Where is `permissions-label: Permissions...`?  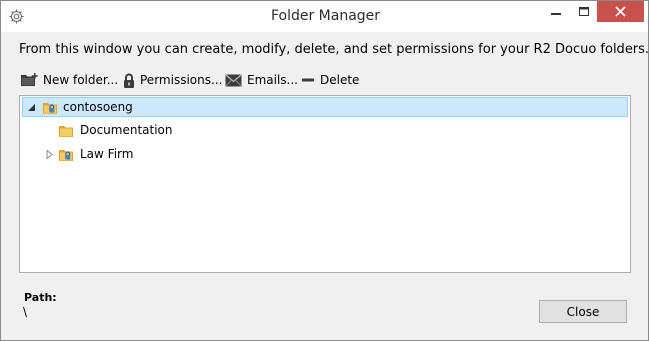
permissions-label: Permissions... is located at coordinates (181, 80).